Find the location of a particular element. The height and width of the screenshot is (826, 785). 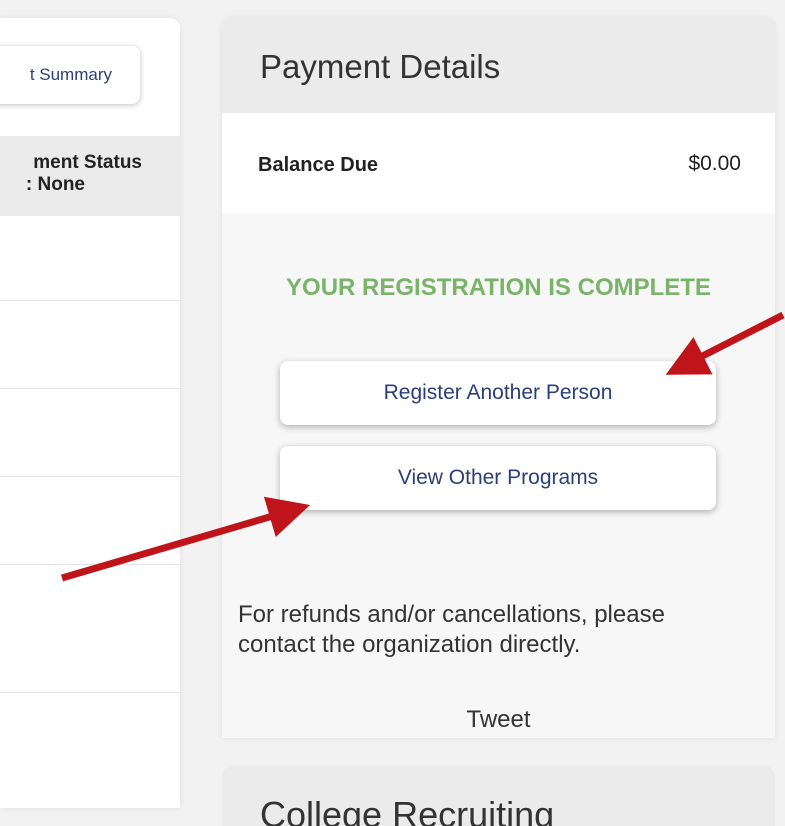

register-another-person-button: Register Another Person is located at coordinates (498, 393).